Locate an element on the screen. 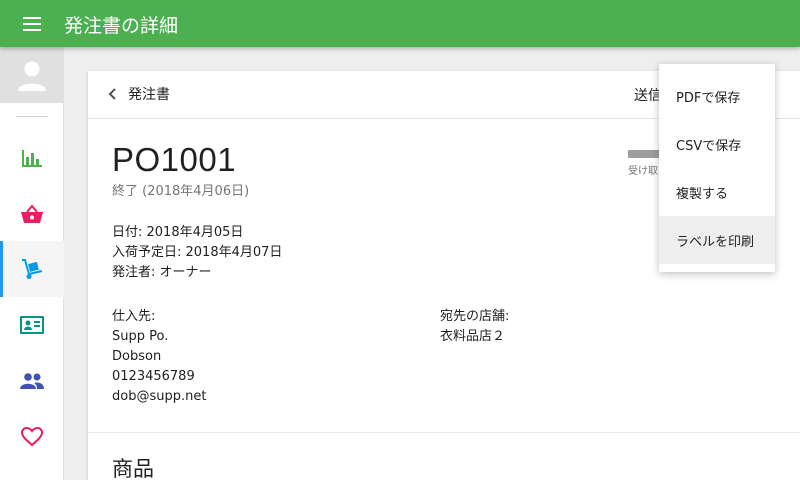  receive-progress-label: 受け取 is located at coordinates (643, 171).